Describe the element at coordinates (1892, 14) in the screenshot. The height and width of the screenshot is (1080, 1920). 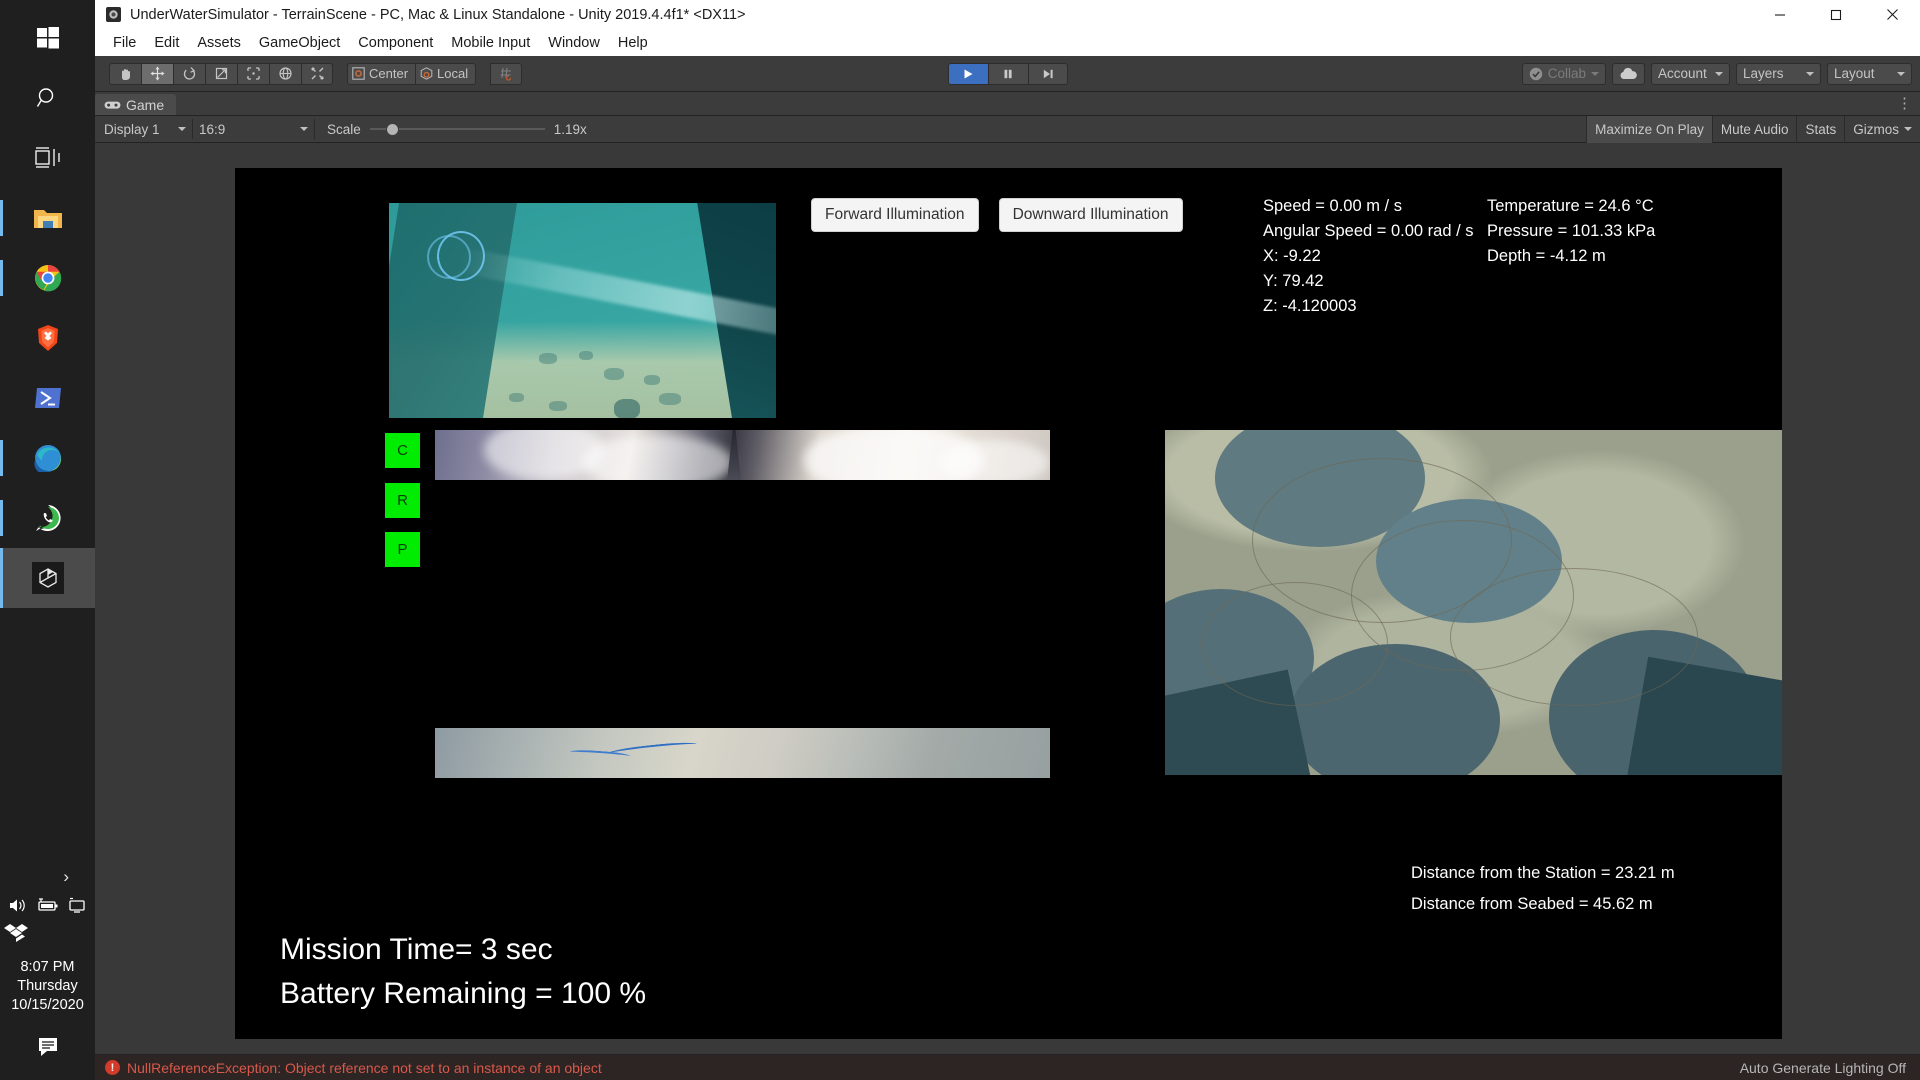
I see `close-button` at that location.